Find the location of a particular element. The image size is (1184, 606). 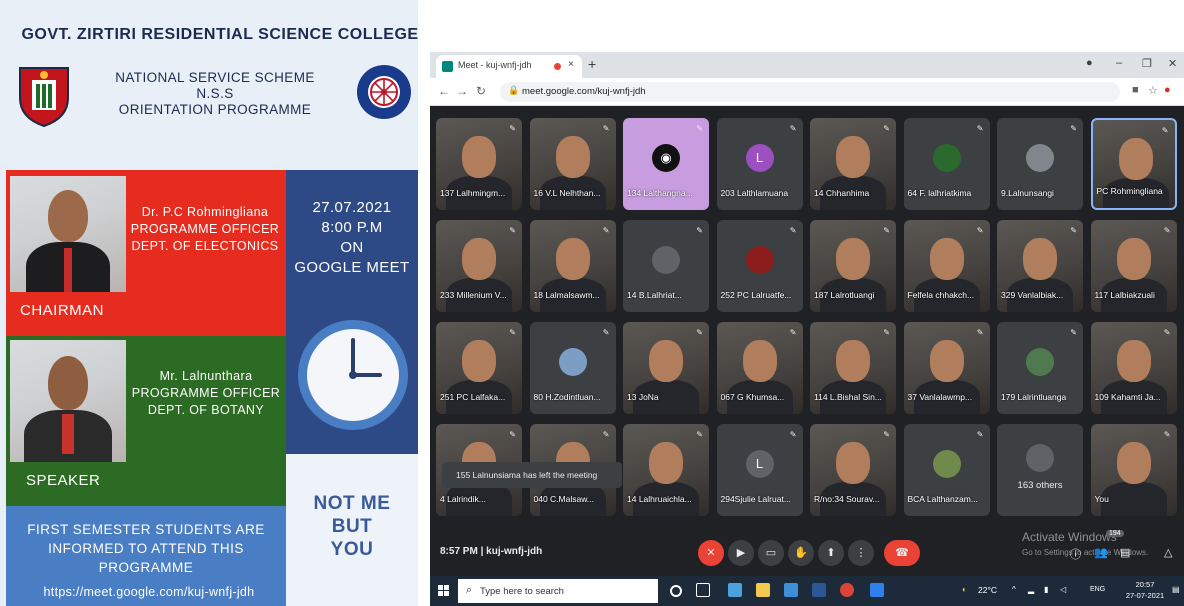

activate-windows-title: Activate Windows is located at coordinates (1069, 537).